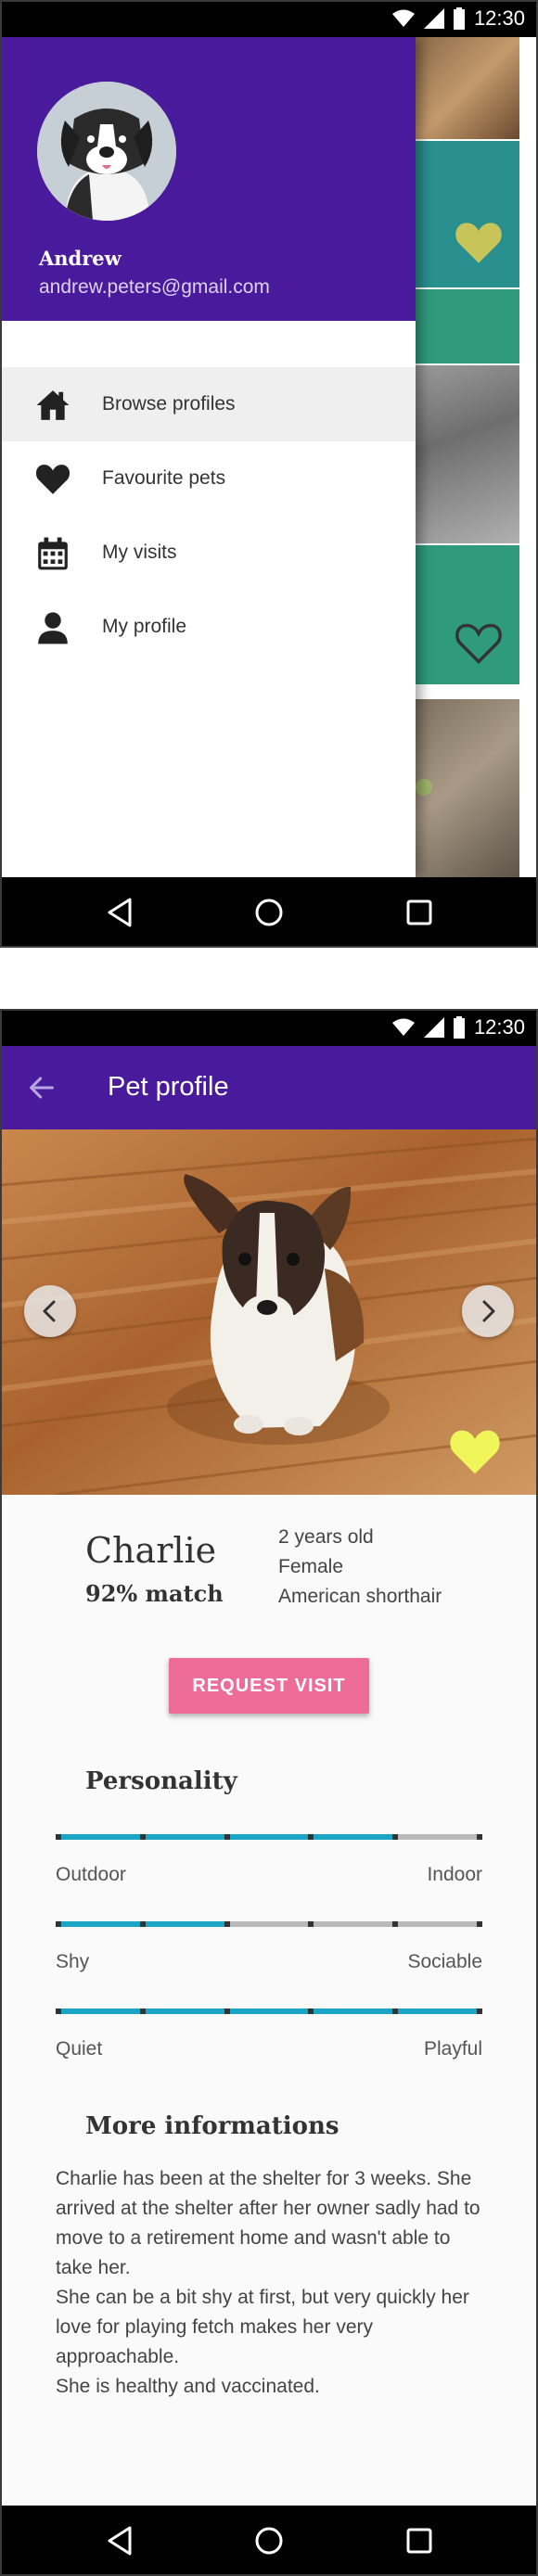 This screenshot has width=538, height=2576. Describe the element at coordinates (360, 1597) in the screenshot. I see `pet-breed: American shorthair` at that location.